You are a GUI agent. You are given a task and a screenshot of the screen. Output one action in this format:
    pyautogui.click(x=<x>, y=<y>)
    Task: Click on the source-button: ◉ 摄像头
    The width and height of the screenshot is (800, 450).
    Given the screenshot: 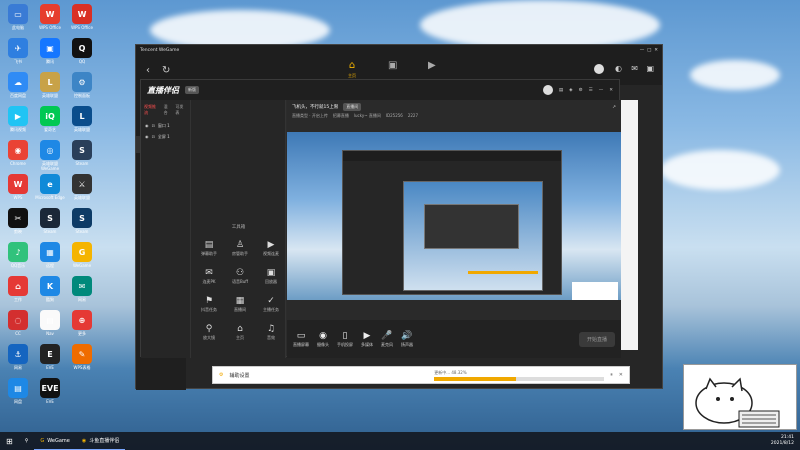 What is the action you would take?
    pyautogui.click(x=323, y=339)
    